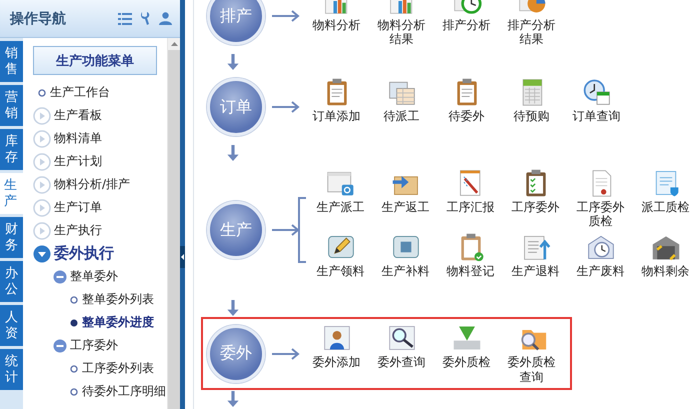 This screenshot has height=409, width=700. What do you see at coordinates (236, 107) in the screenshot?
I see `stage-circle: 订单` at bounding box center [236, 107].